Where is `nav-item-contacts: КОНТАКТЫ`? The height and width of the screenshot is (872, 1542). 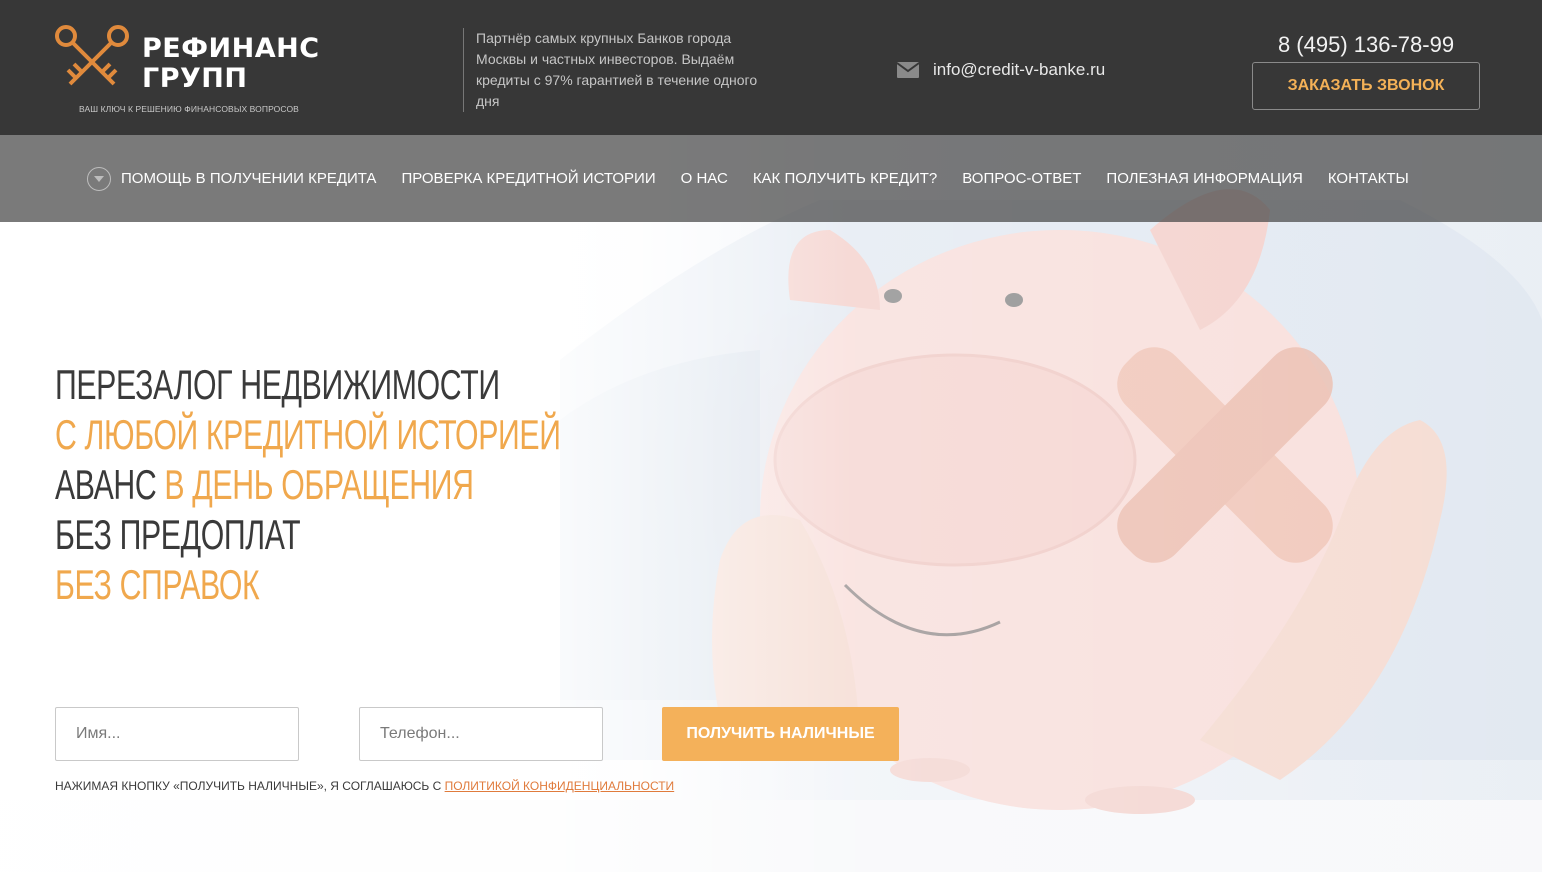
nav-item-contacts: КОНТАКТЫ is located at coordinates (1368, 178).